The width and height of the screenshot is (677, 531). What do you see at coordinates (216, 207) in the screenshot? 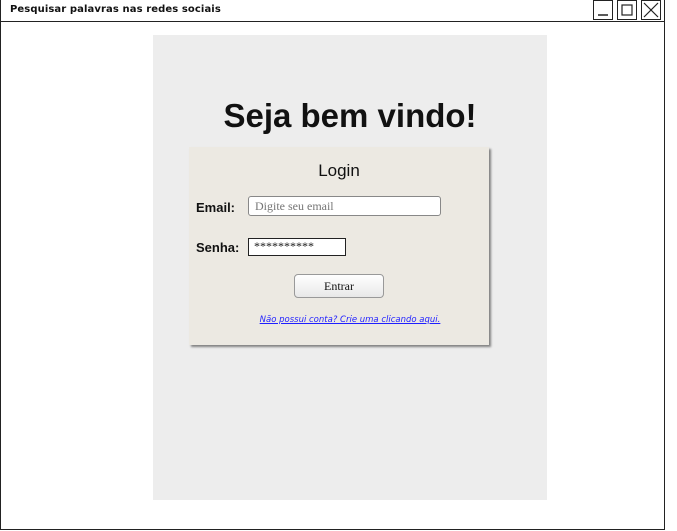
I see `email-label: Email:` at bounding box center [216, 207].